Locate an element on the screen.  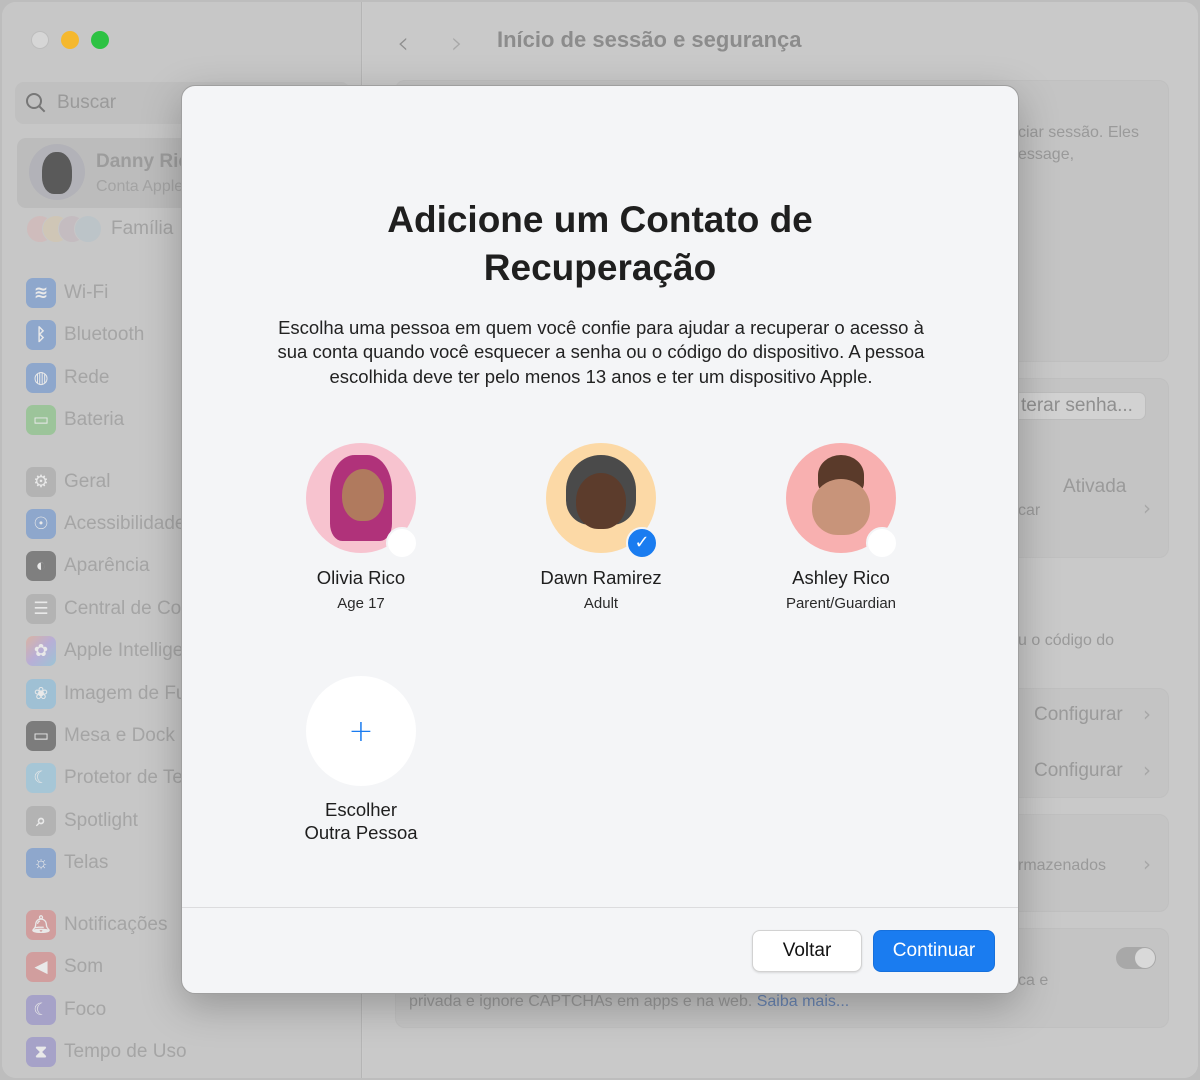
sidebar-item-focus: ☾ Foco is located at coordinates (66, 1010).